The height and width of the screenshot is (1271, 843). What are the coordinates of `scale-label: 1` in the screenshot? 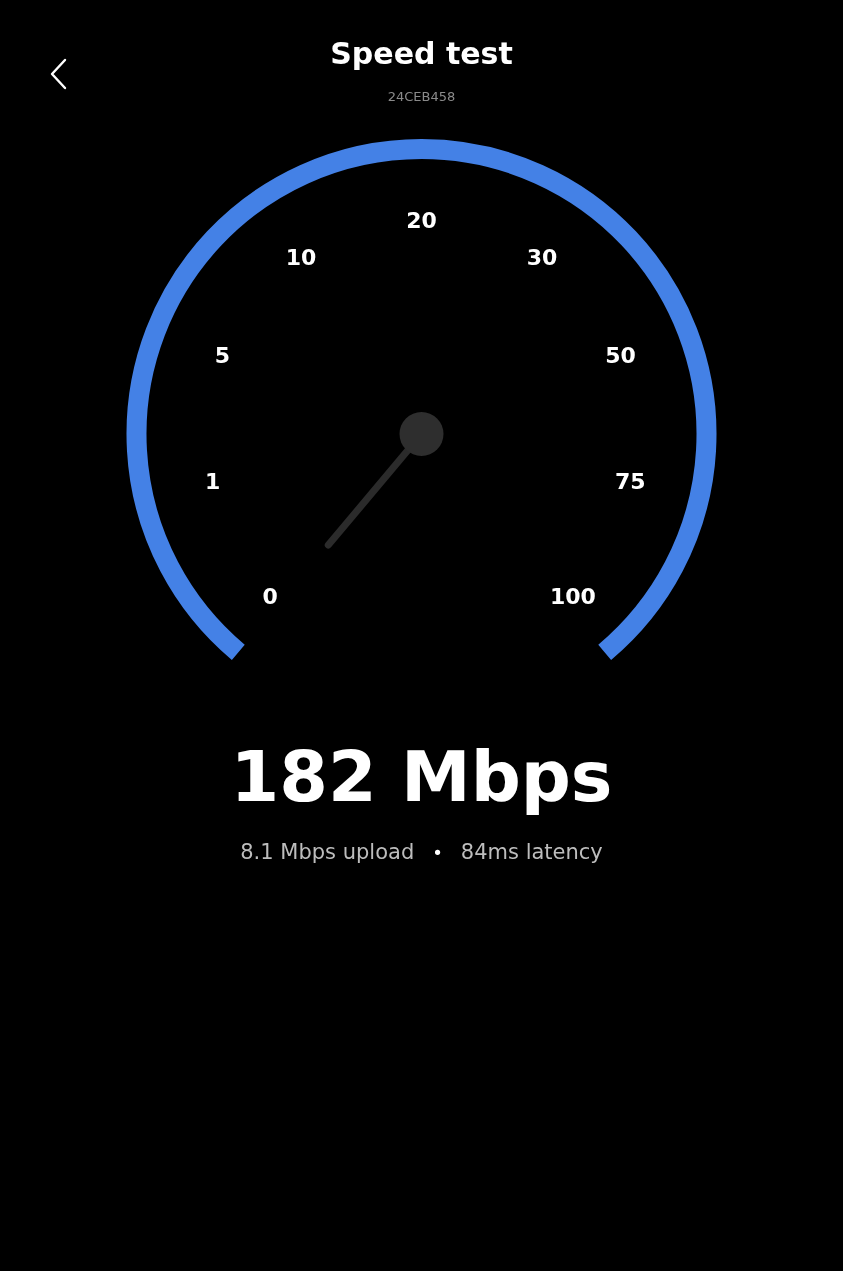 It's located at (213, 481).